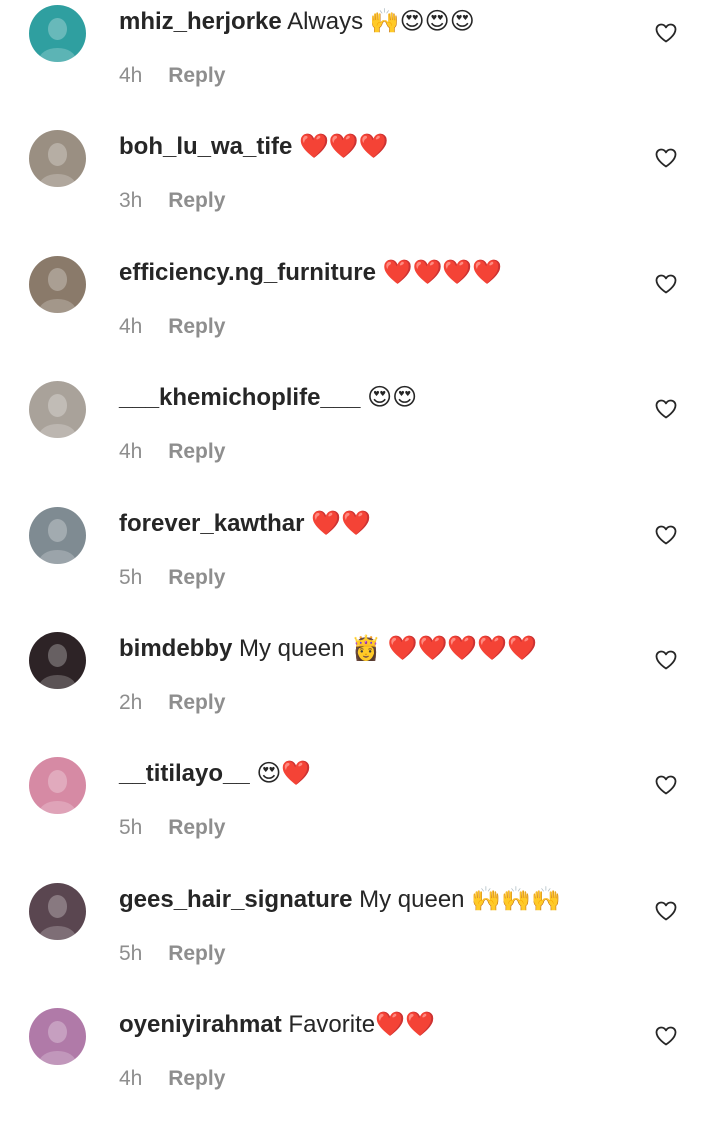 The width and height of the screenshot is (701, 1129). I want to click on comment-meta: 2h Reply, so click(172, 703).